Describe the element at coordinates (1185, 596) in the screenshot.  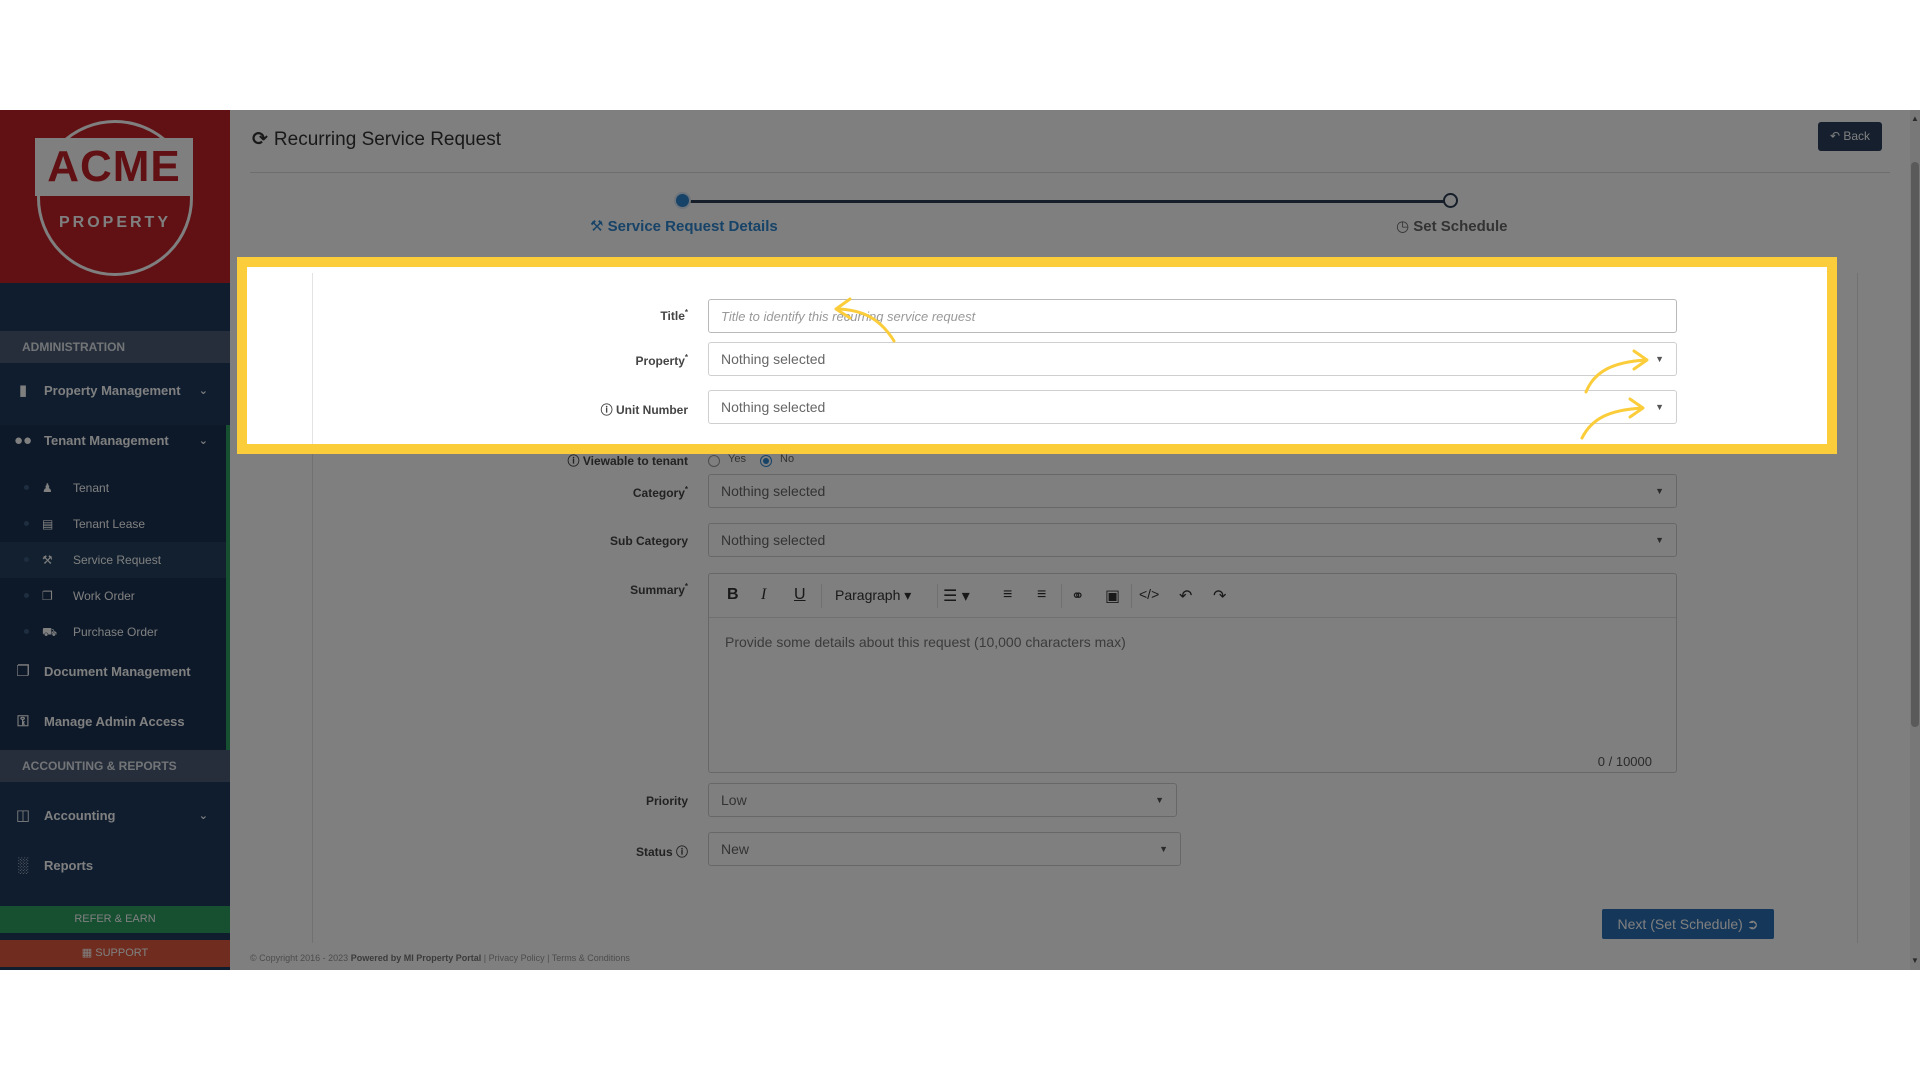
I see `undo-icon: ↶` at that location.